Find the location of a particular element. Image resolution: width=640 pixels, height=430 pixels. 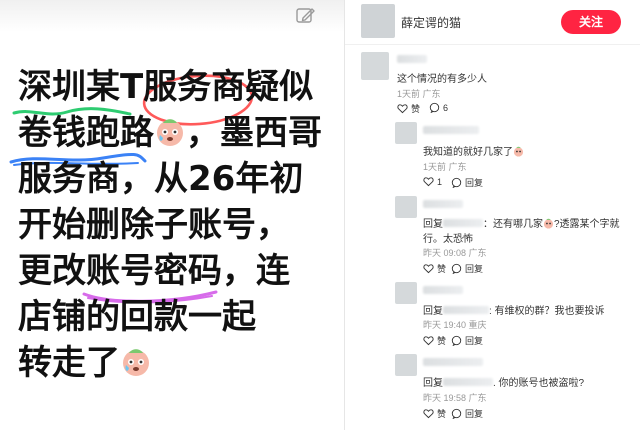

post-line-fragment: 卷钱跑路 is located at coordinates (86, 133).